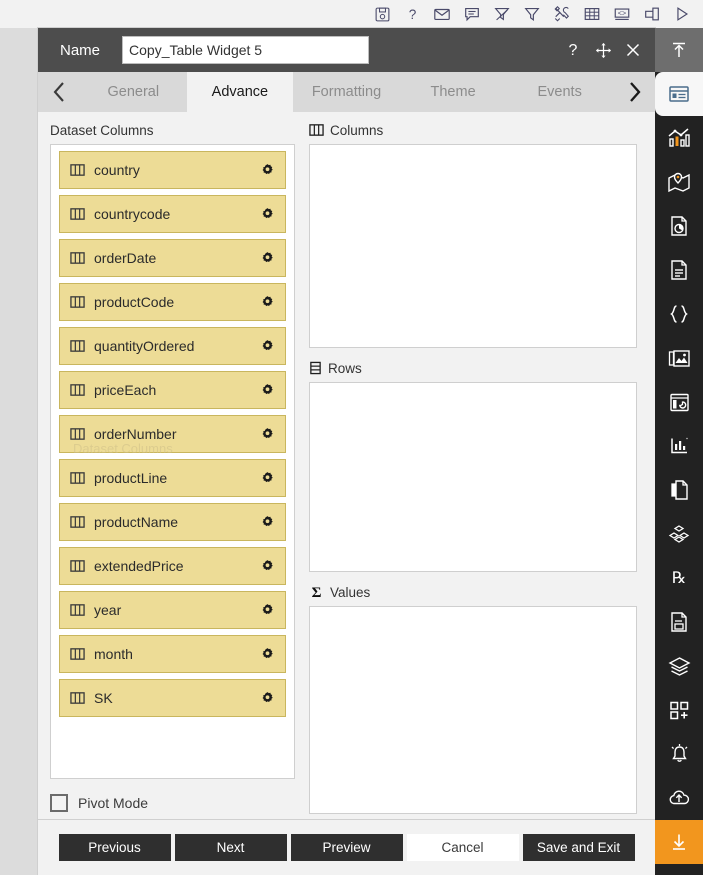 The height and width of the screenshot is (875, 703). What do you see at coordinates (679, 182) in the screenshot?
I see `map-icon` at bounding box center [679, 182].